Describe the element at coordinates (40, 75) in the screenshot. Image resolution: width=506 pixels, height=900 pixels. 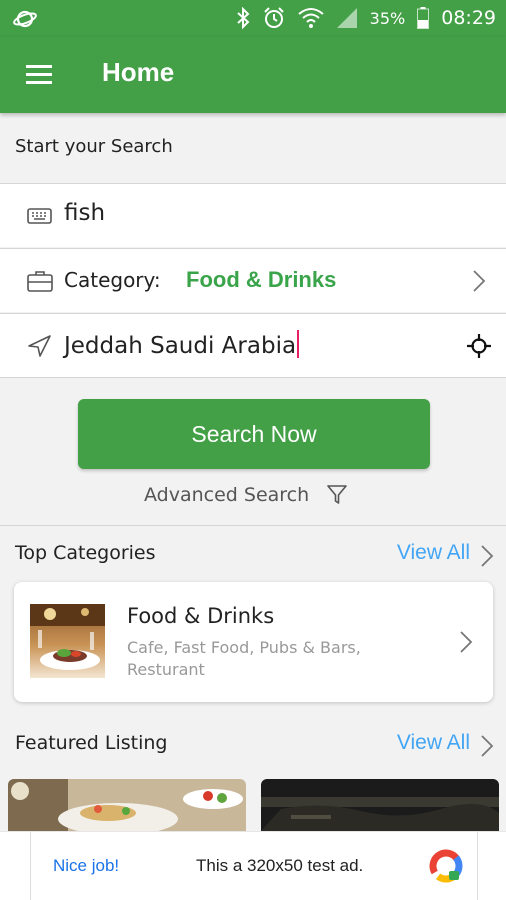
I see `hamburger-menu-icon` at that location.